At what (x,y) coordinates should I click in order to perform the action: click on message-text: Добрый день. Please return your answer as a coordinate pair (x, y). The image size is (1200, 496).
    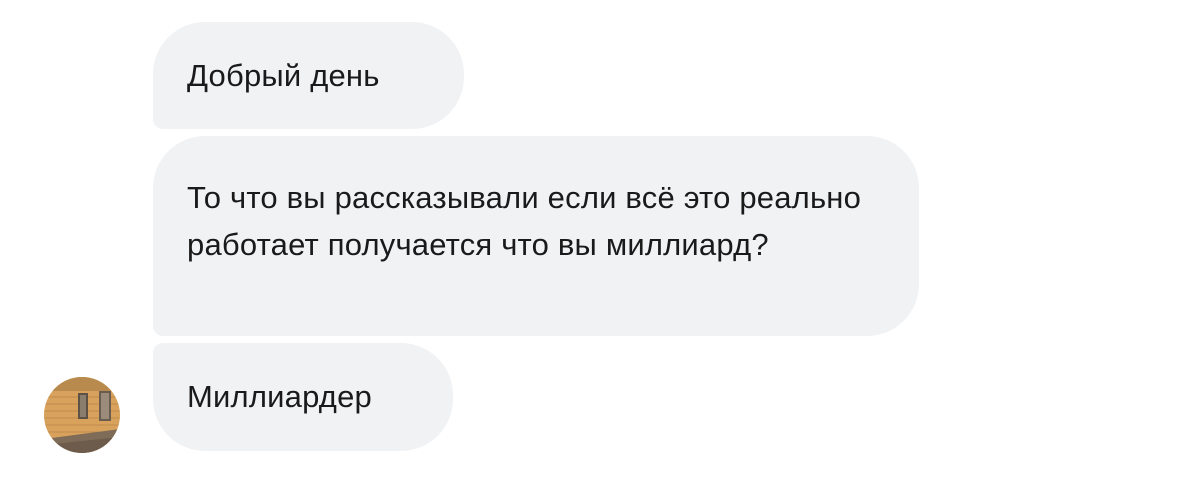
    Looking at the image, I should click on (283, 75).